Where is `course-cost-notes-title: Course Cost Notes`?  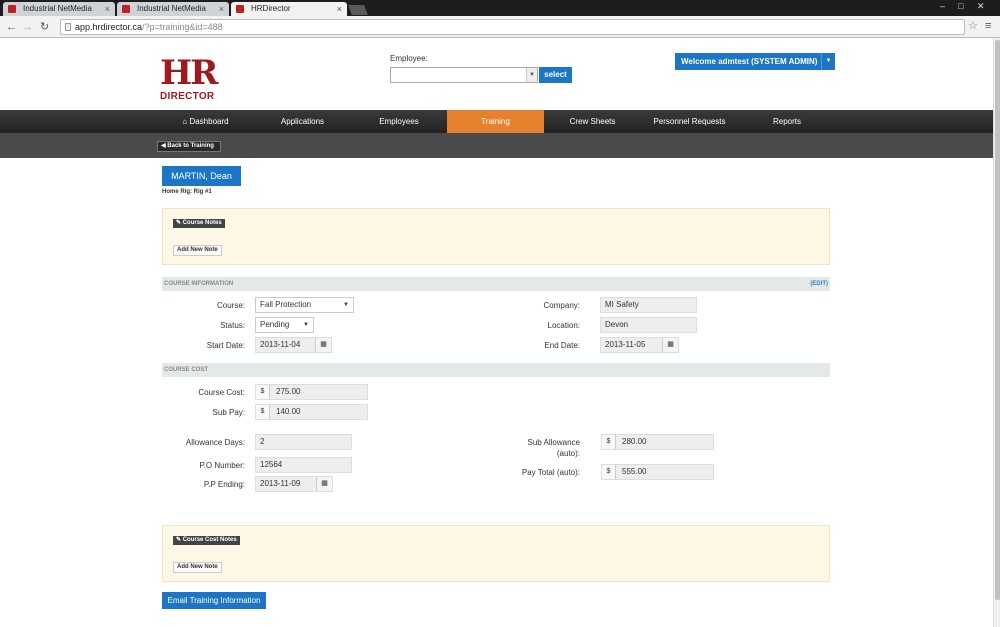
course-cost-notes-title: Course Cost Notes is located at coordinates (209, 540).